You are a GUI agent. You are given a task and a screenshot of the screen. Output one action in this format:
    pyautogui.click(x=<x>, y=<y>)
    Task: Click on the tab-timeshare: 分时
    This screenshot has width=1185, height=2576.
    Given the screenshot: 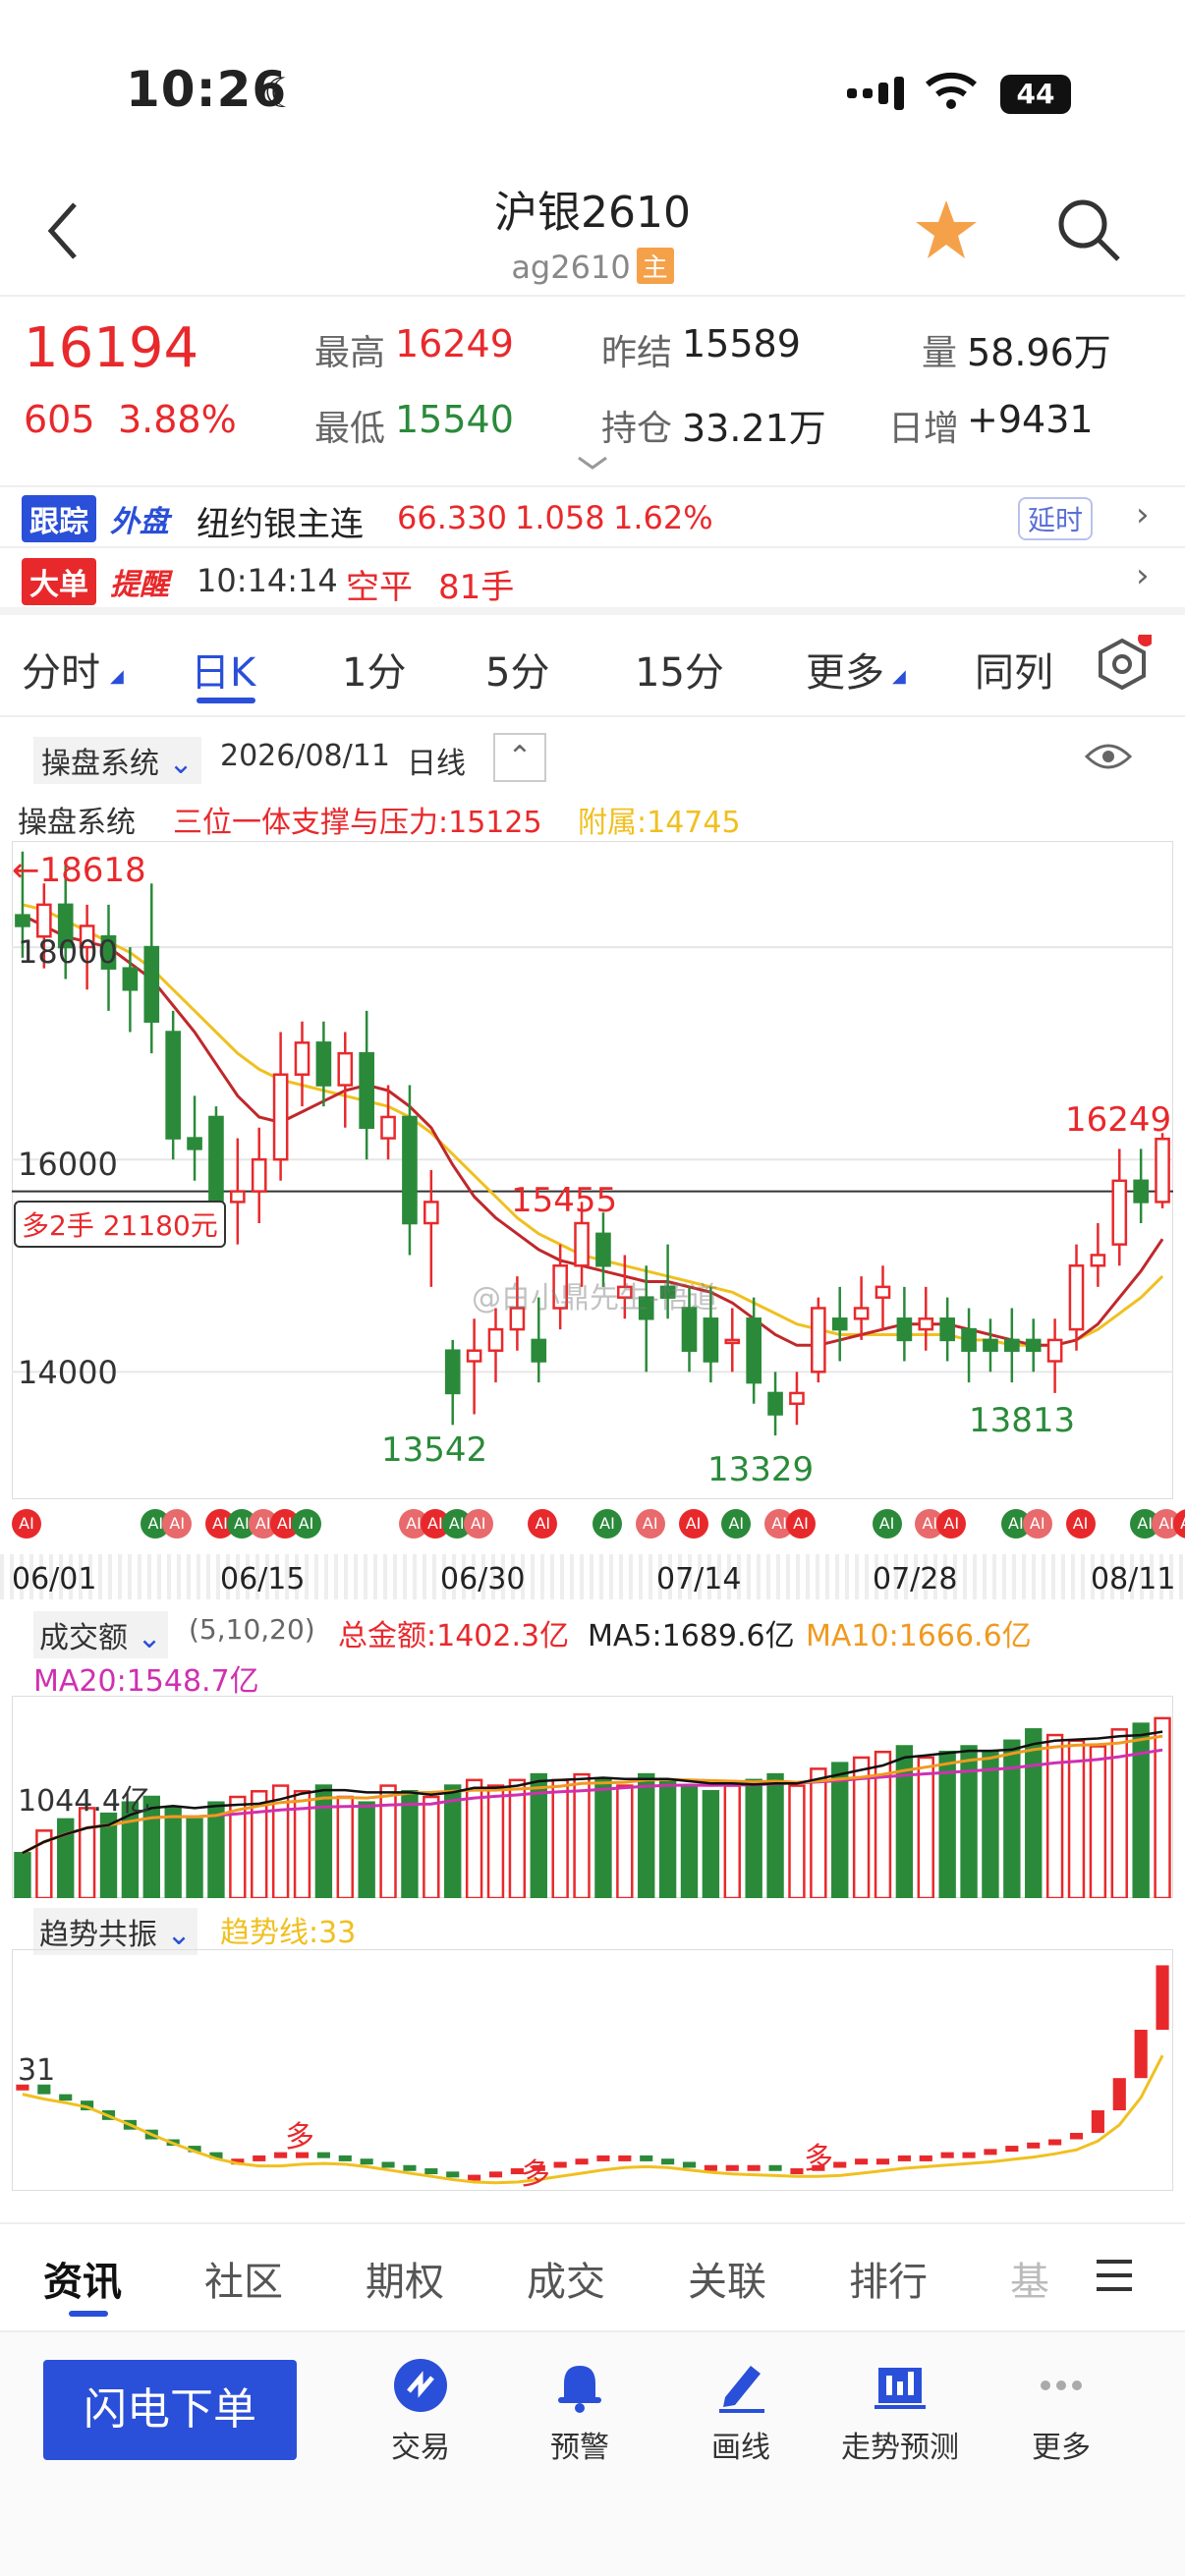 What is the action you would take?
    pyautogui.click(x=61, y=669)
    